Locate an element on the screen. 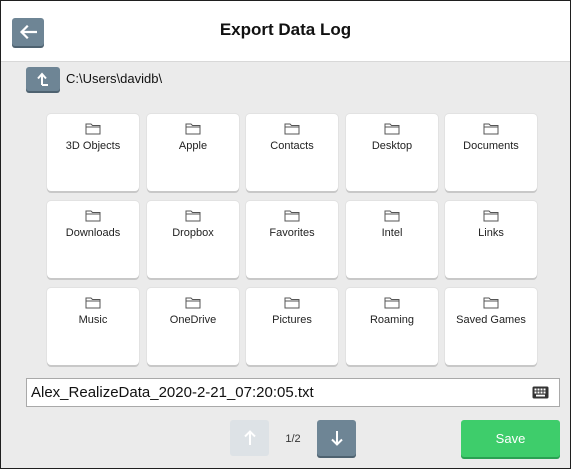  filename-field is located at coordinates (293, 392).